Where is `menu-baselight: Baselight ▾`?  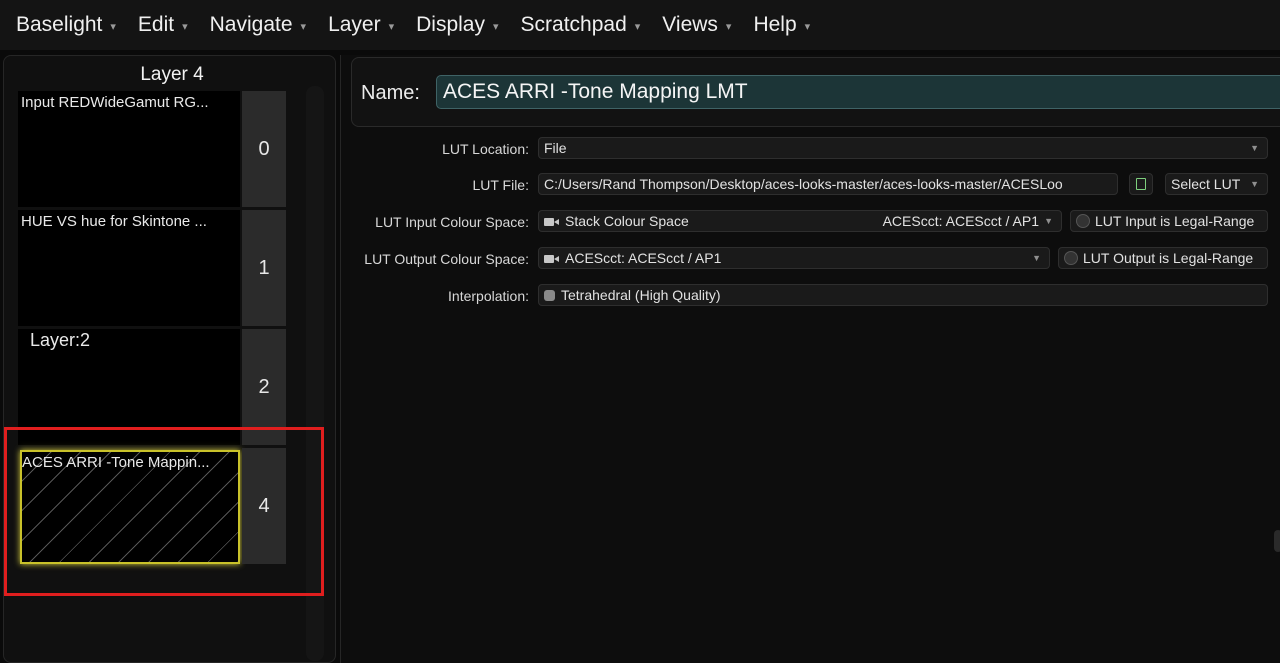
menu-baselight: Baselight ▾ is located at coordinates (66, 25).